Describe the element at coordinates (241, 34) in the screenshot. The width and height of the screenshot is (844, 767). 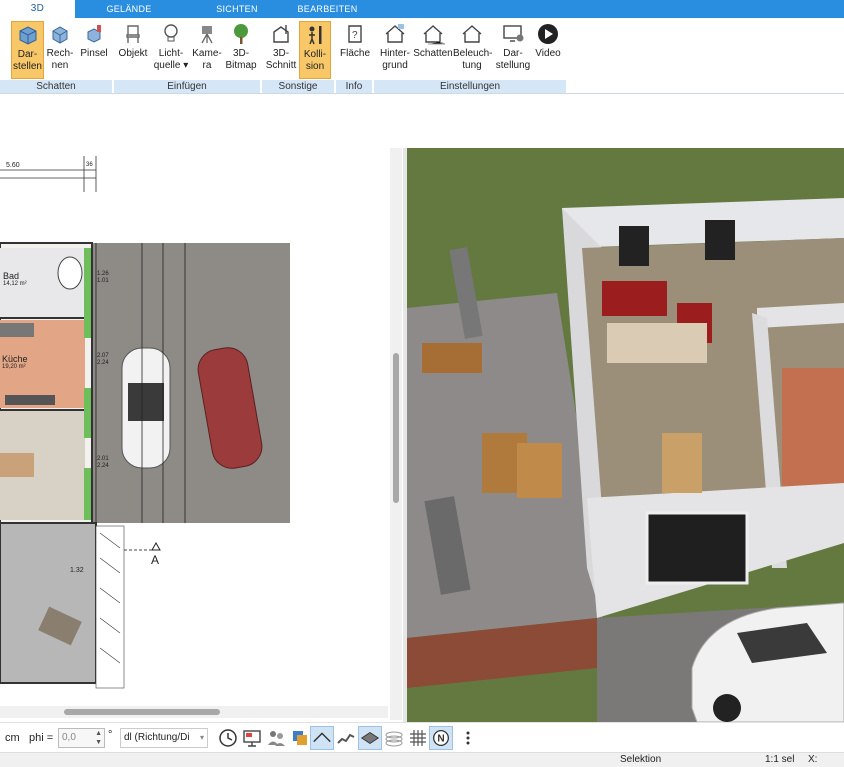
I see `tree-icon` at that location.